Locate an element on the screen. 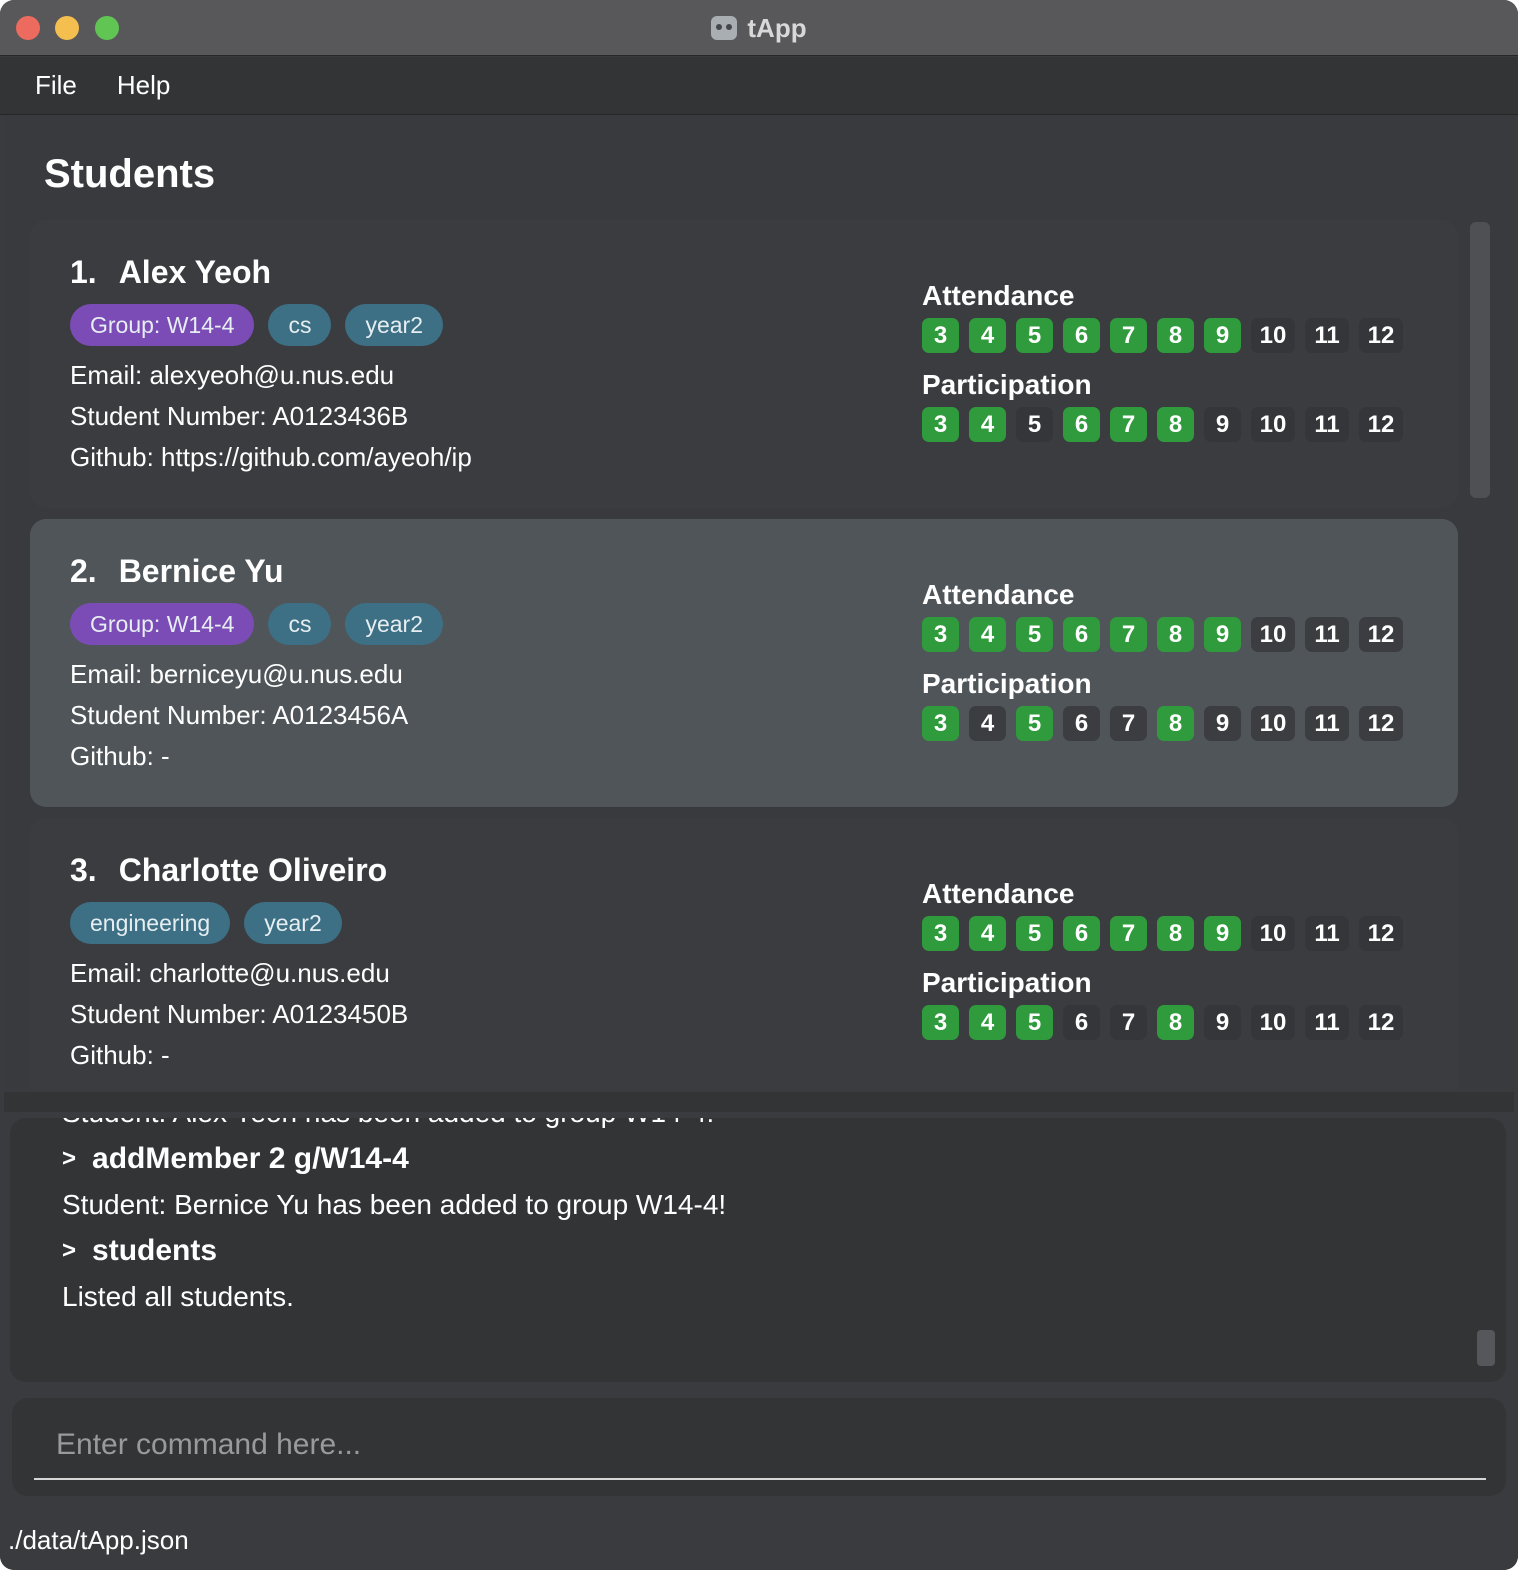 The height and width of the screenshot is (1584, 1532). participation-label: Participation is located at coordinates (1007, 982).